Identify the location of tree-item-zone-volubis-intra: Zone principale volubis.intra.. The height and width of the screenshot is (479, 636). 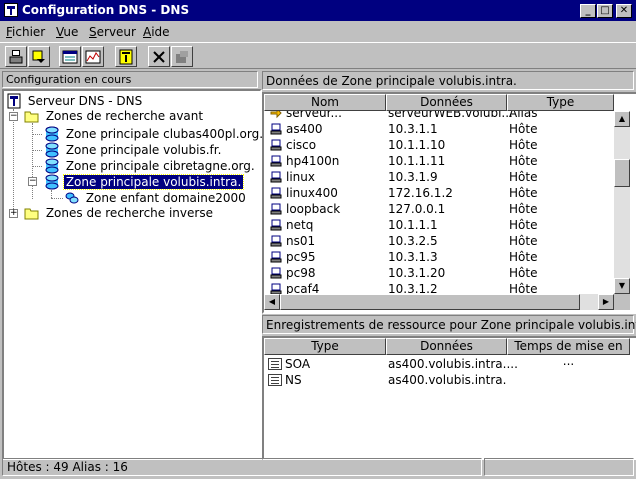
(144, 182).